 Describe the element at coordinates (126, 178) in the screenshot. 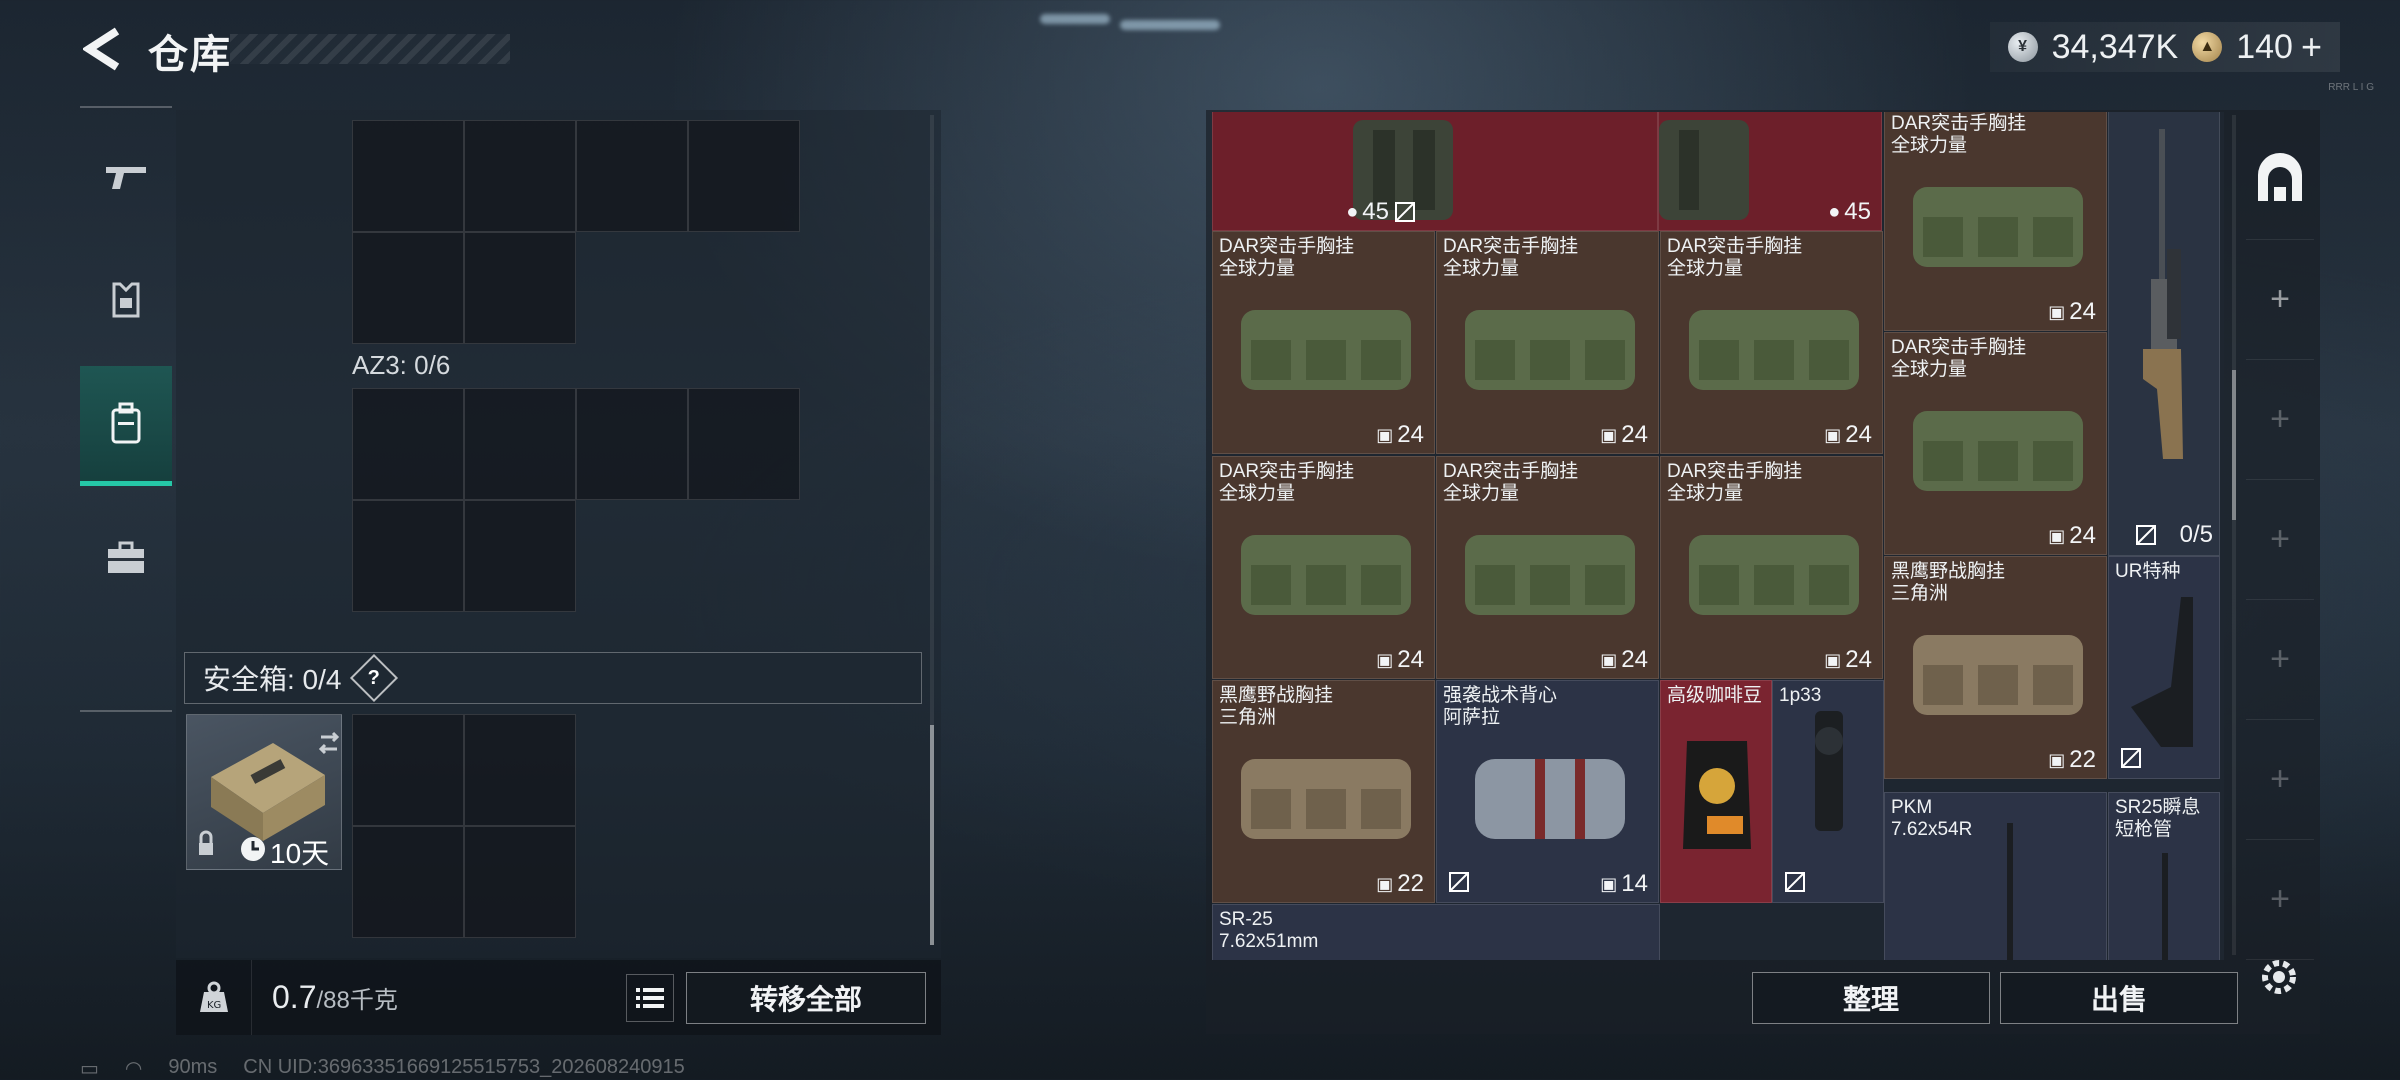

I see `tab-weapons` at that location.